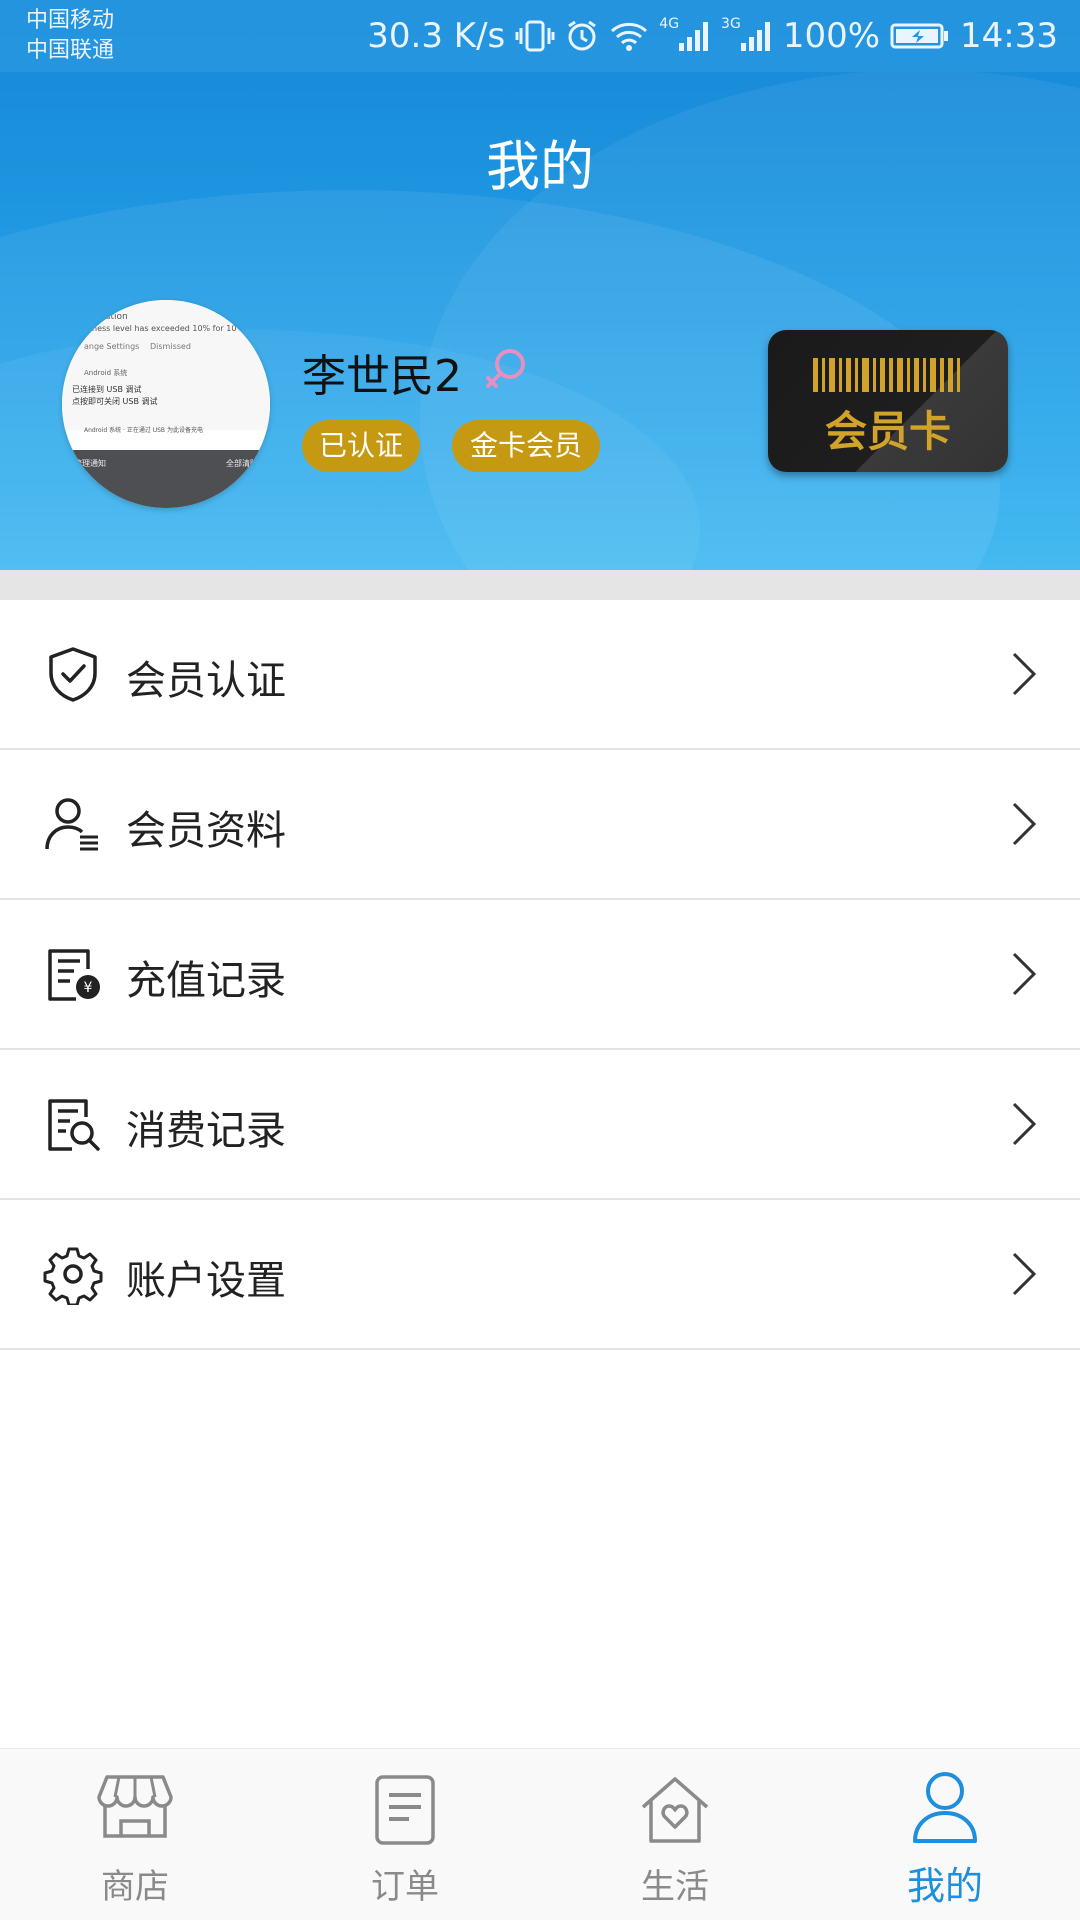 The height and width of the screenshot is (1920, 1080). What do you see at coordinates (73, 974) in the screenshot?
I see `recharge-record-icon: ¥` at bounding box center [73, 974].